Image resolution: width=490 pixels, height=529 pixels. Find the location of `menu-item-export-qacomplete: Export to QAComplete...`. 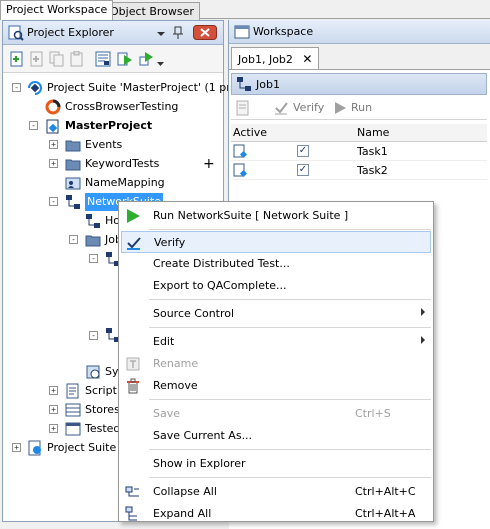

menu-item-export-qacomplete: Export to QAComplete... is located at coordinates (276, 286).